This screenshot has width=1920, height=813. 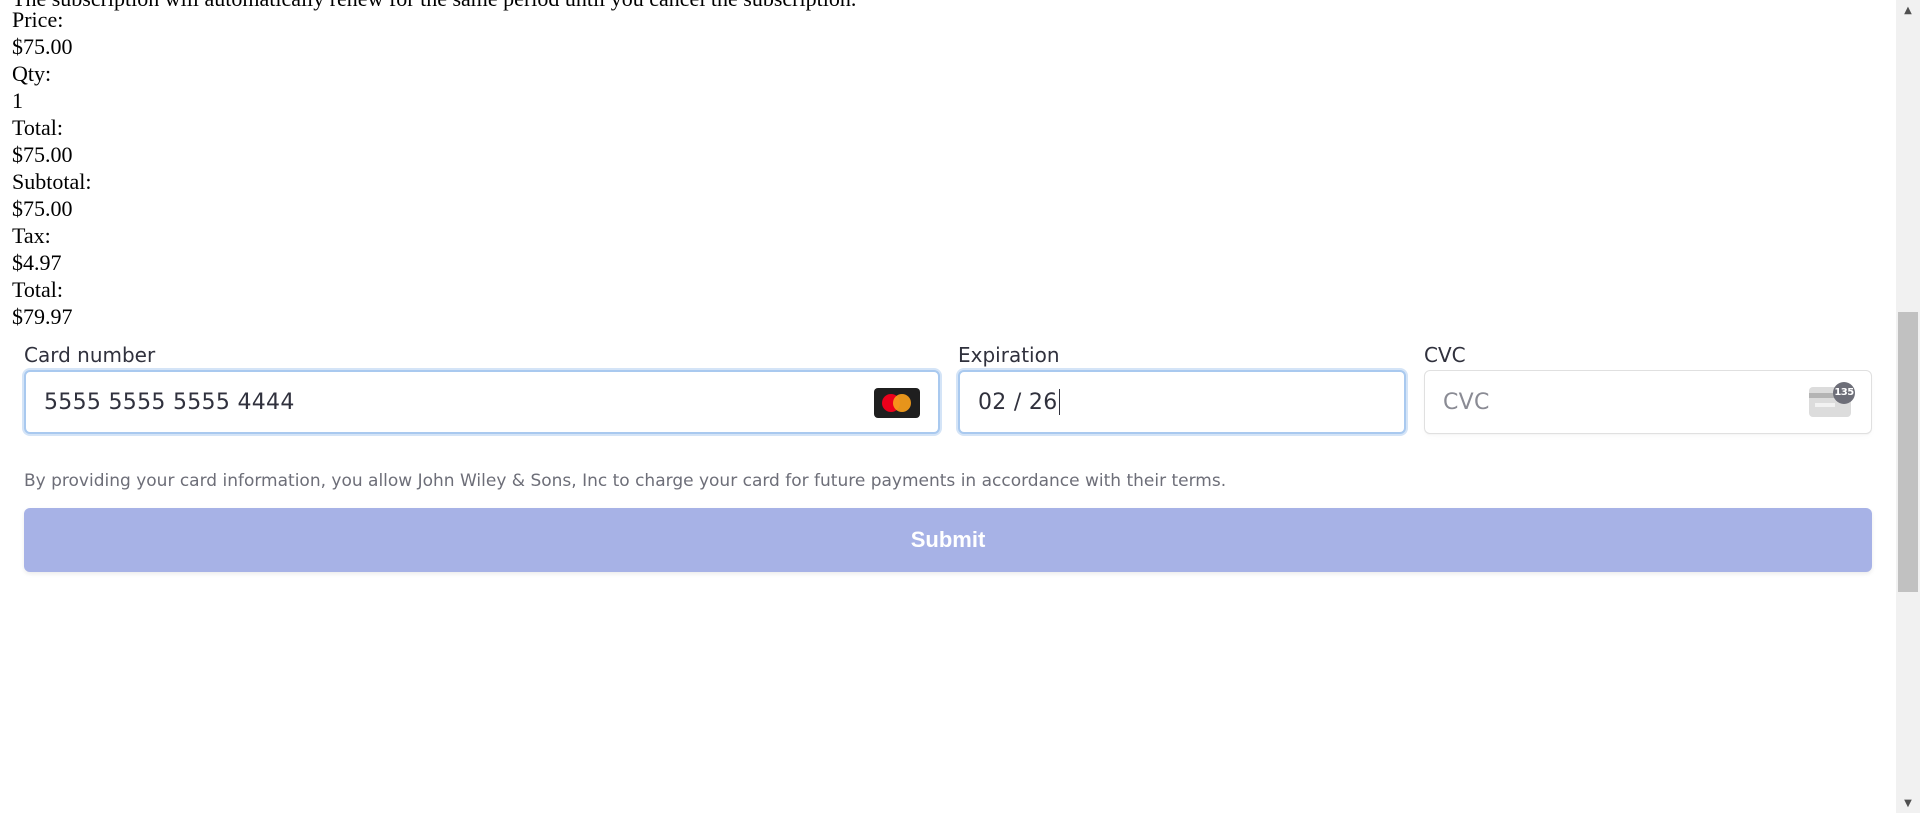 I want to click on grand-total-value: $79.97, so click(x=42, y=316).